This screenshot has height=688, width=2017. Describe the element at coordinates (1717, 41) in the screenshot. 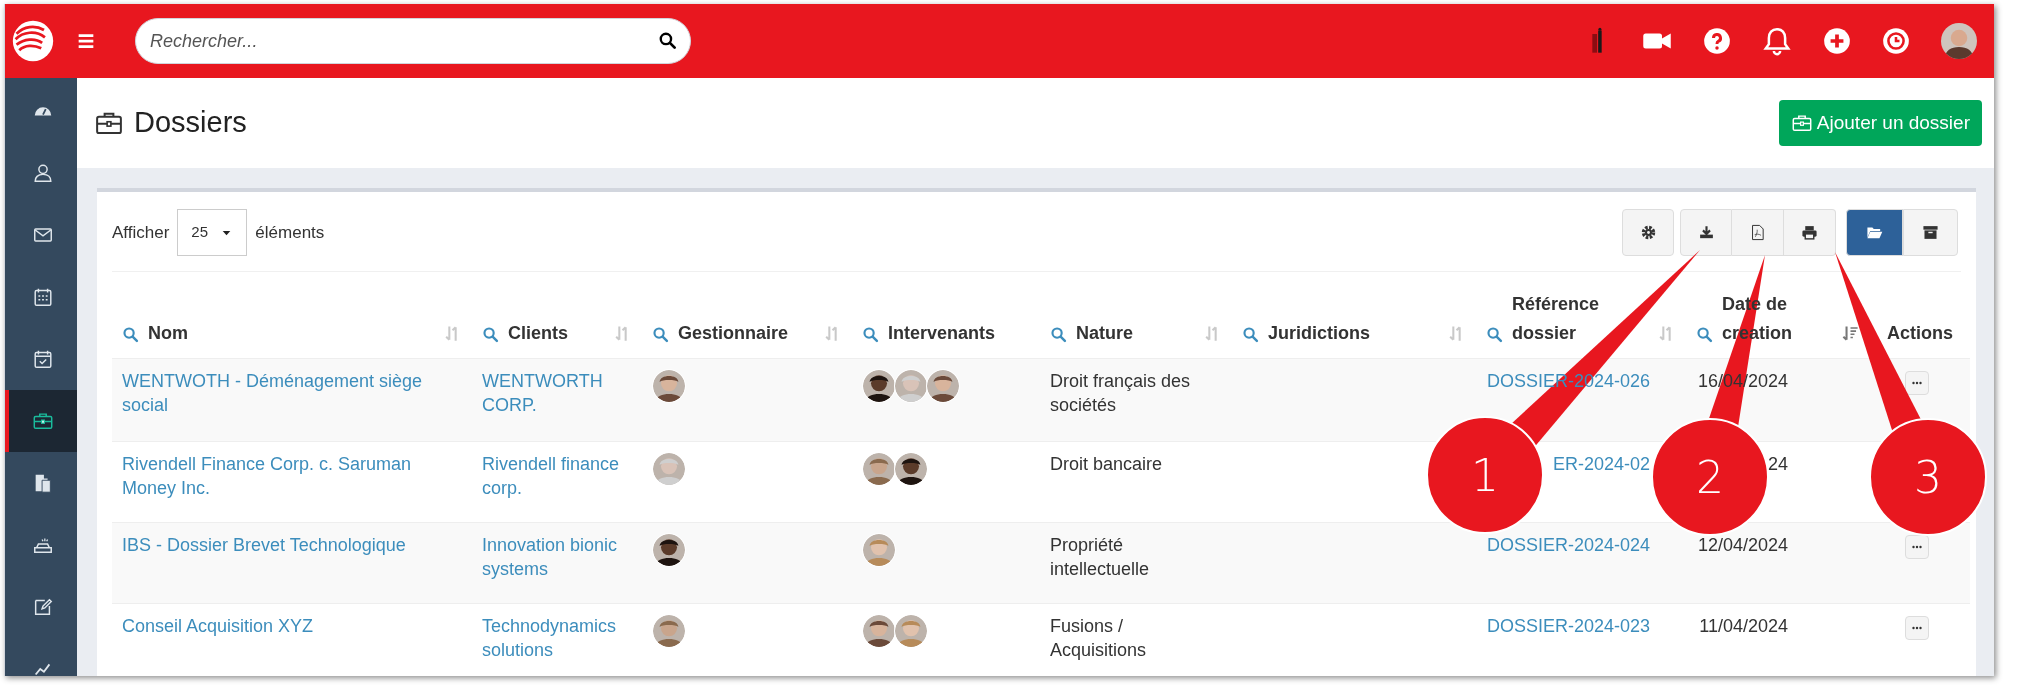

I see `help-icon` at that location.